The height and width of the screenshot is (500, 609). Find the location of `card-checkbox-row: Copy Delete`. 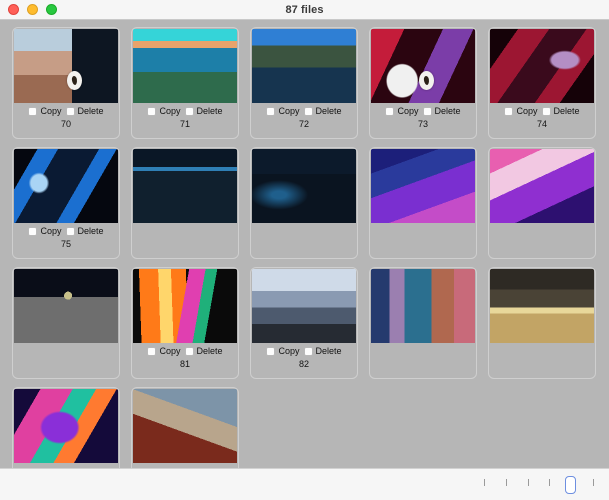

card-checkbox-row: Copy Delete is located at coordinates (304, 111).